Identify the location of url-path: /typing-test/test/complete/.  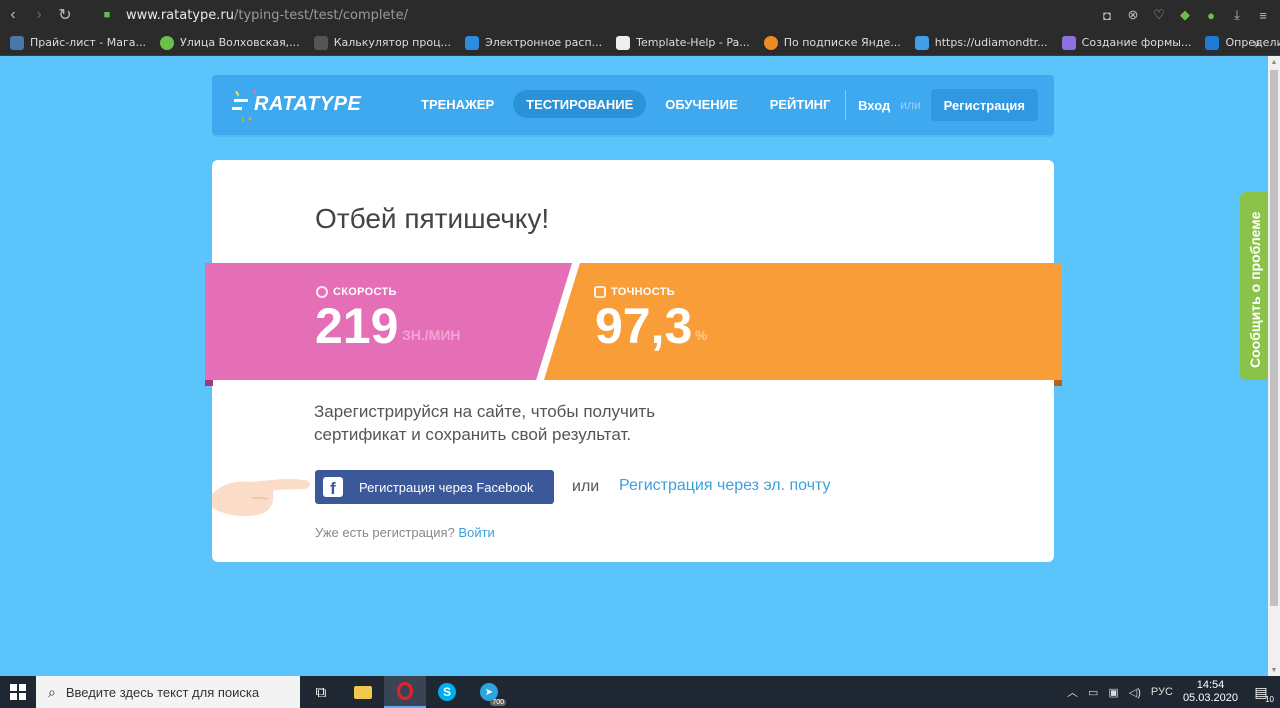
(320, 15).